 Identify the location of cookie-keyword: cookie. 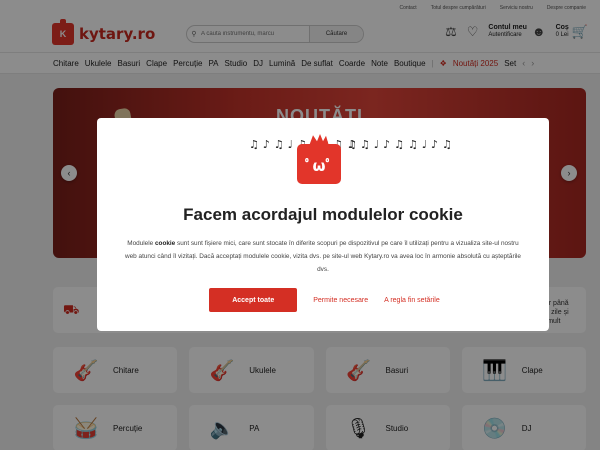
(165, 243).